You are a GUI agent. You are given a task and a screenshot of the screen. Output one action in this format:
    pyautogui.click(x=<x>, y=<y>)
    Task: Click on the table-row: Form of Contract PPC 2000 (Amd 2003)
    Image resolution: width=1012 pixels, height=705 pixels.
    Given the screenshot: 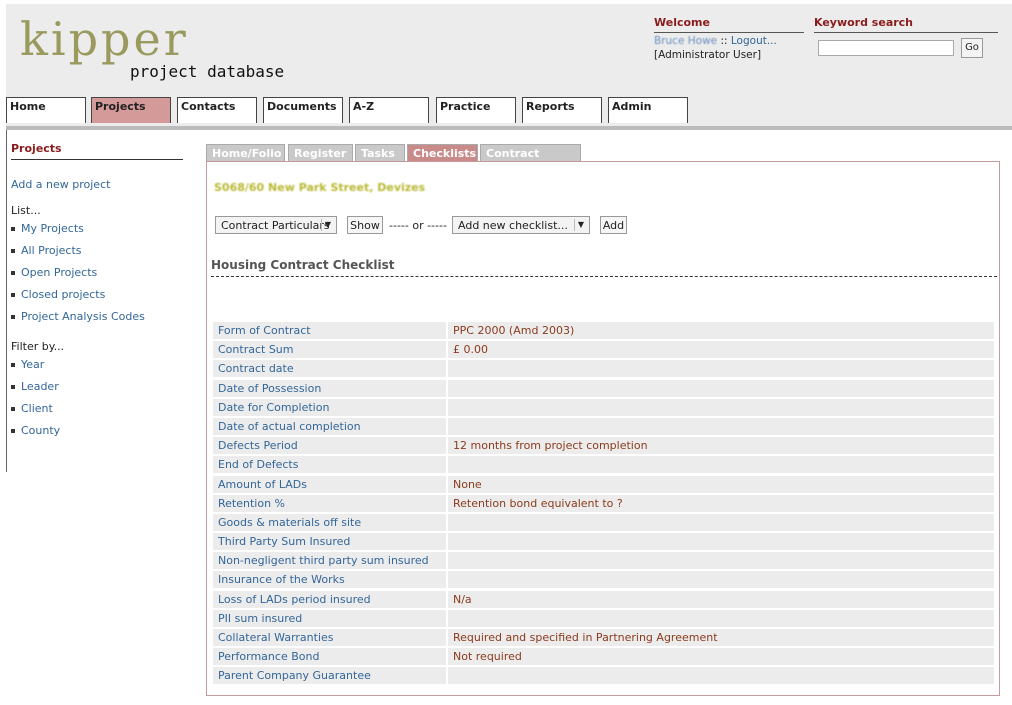 What is the action you would take?
    pyautogui.click(x=603, y=331)
    